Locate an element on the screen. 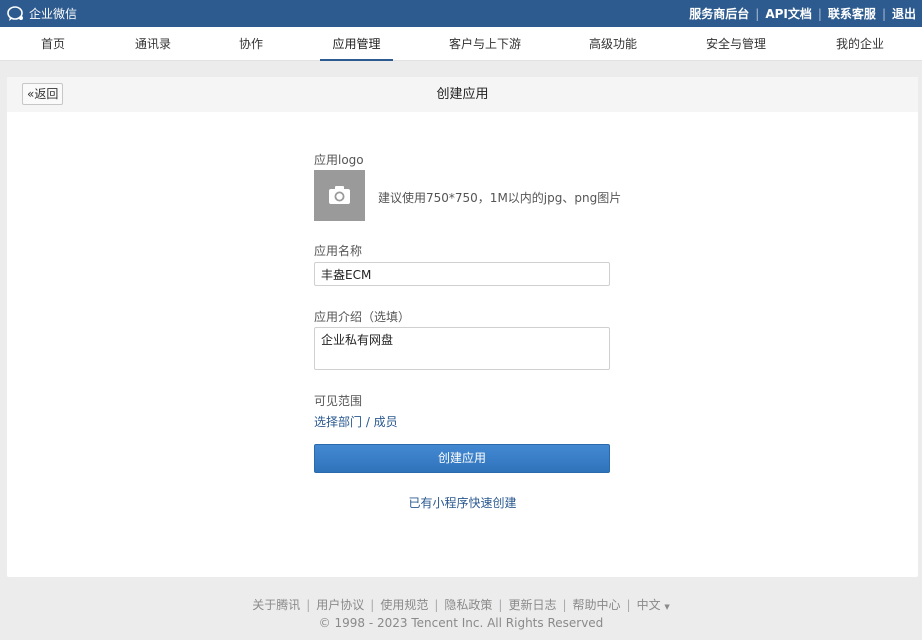  logout-link: 退出 is located at coordinates (904, 13).